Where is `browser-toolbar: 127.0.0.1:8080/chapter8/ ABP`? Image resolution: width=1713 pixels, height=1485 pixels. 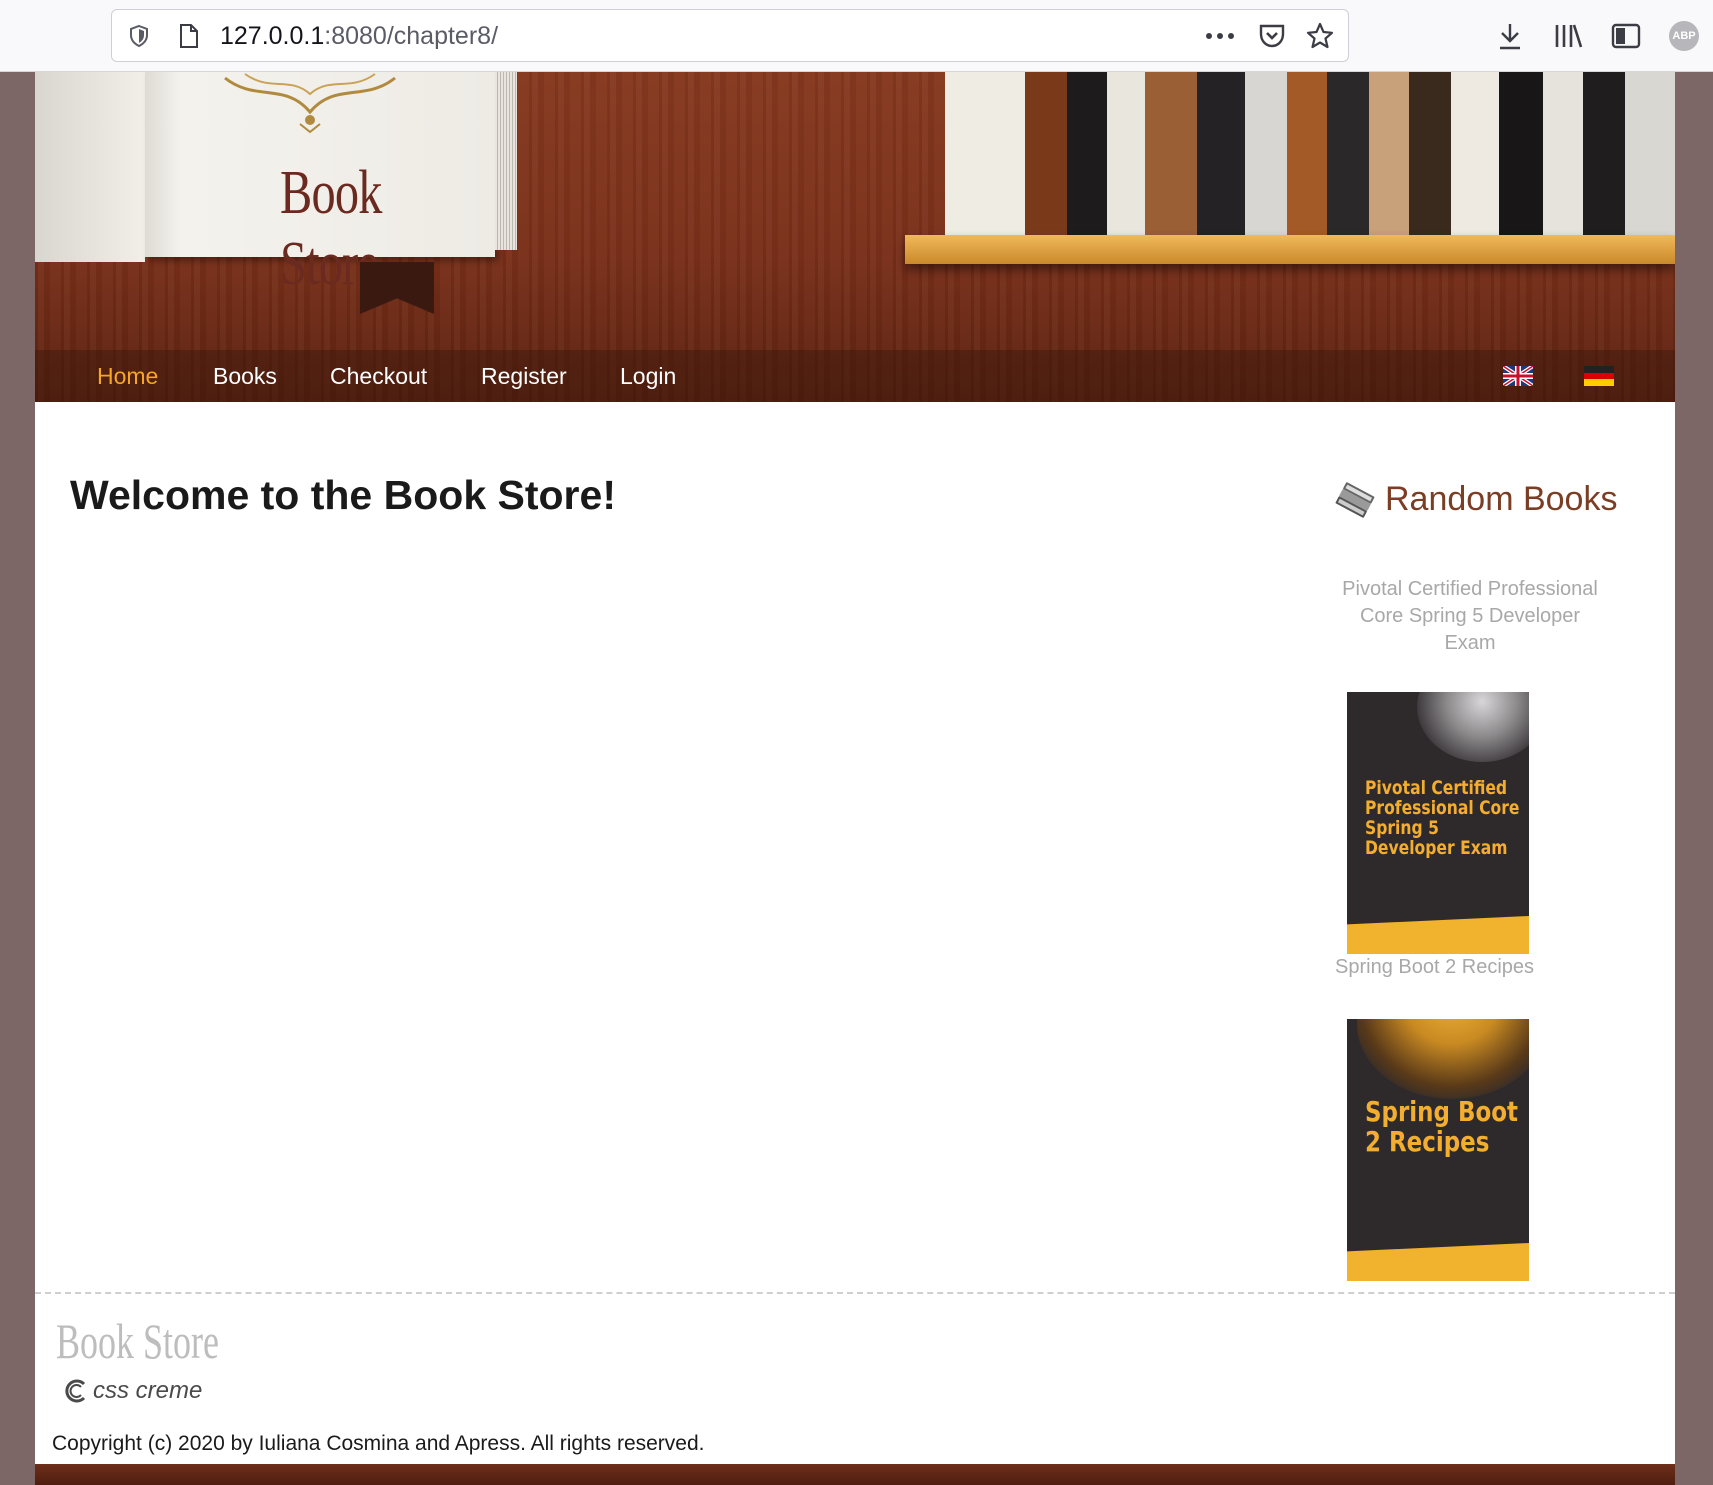 browser-toolbar: 127.0.0.1:8080/chapter8/ ABP is located at coordinates (856, 36).